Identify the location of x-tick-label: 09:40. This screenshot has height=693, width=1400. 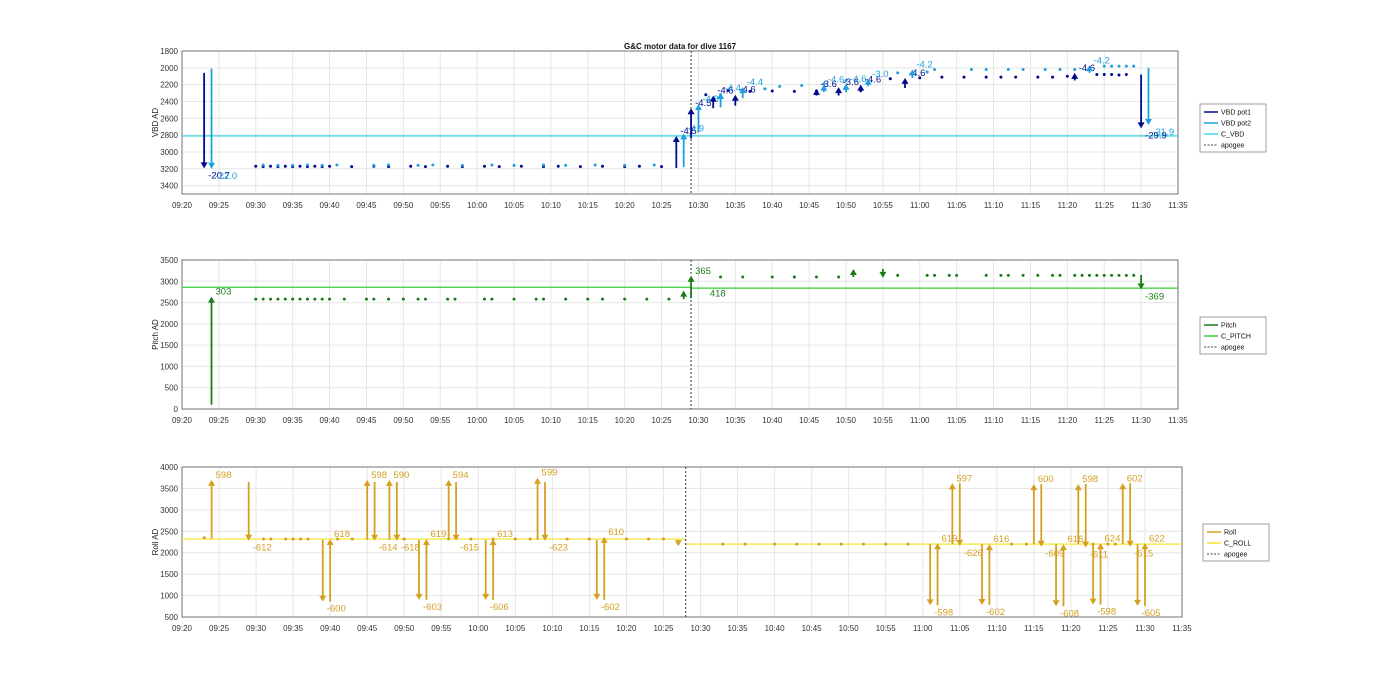
(330, 420).